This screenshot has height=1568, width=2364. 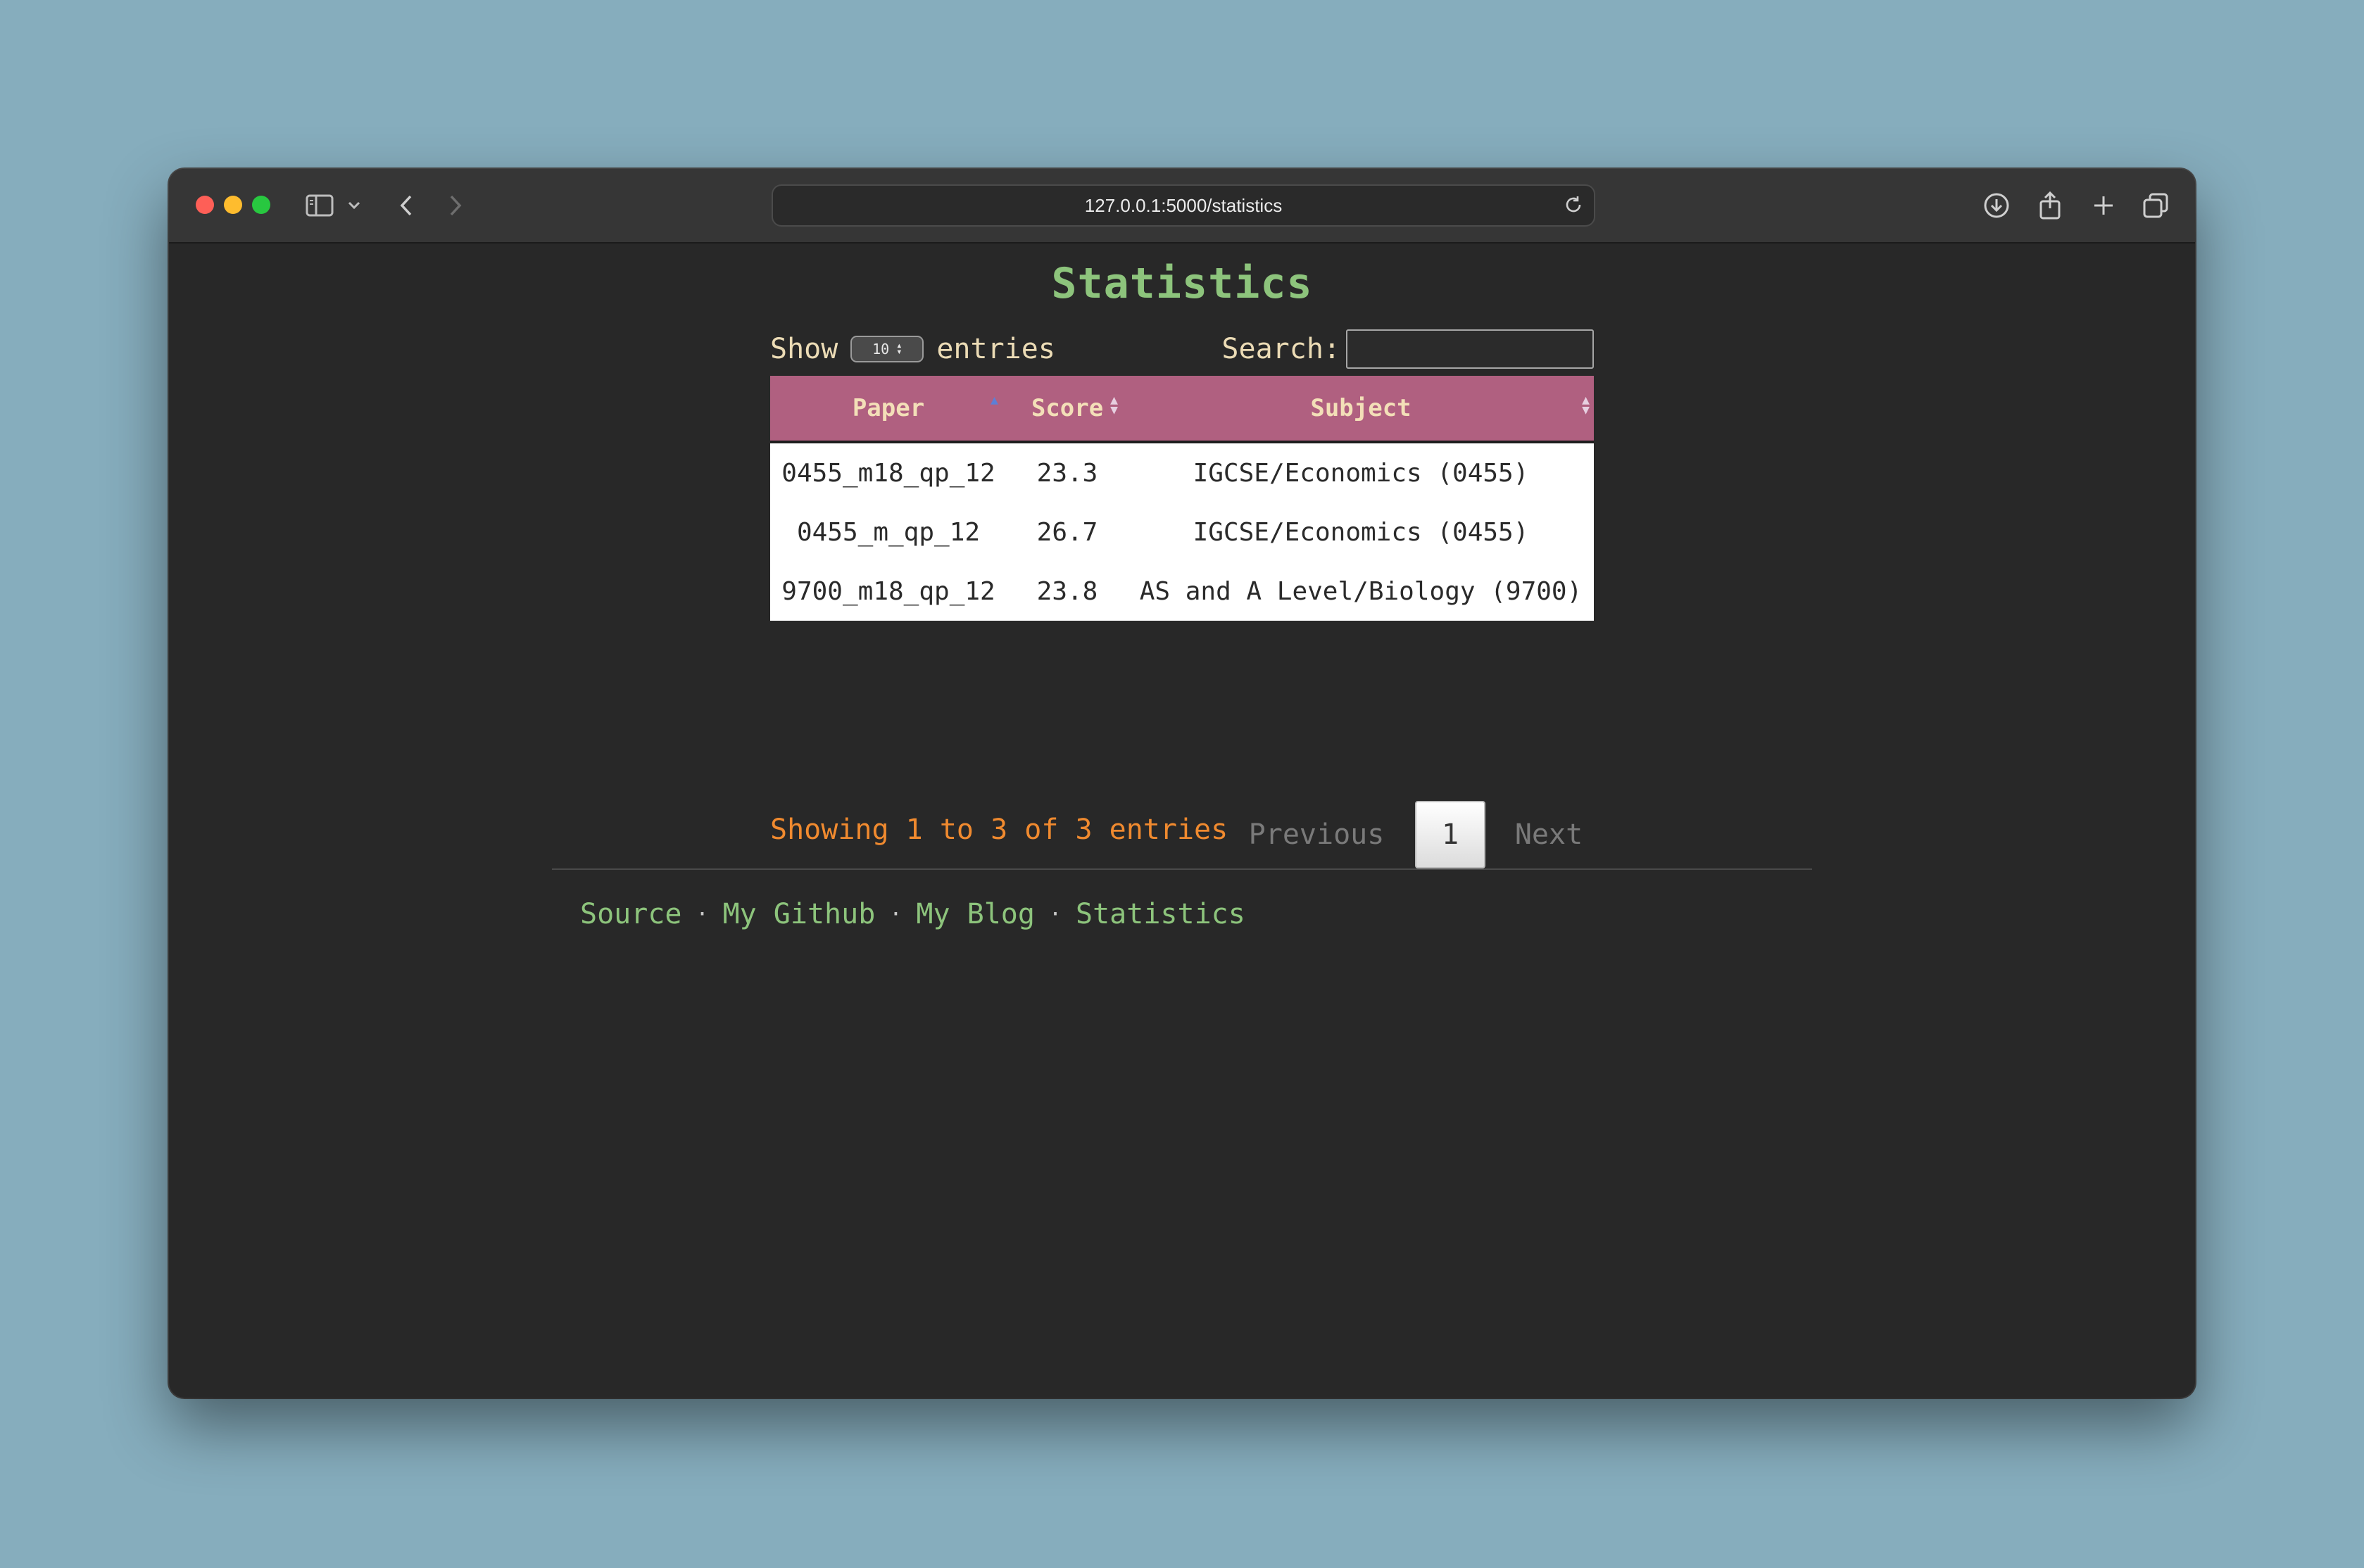 What do you see at coordinates (995, 349) in the screenshot?
I see `entries-label: entries` at bounding box center [995, 349].